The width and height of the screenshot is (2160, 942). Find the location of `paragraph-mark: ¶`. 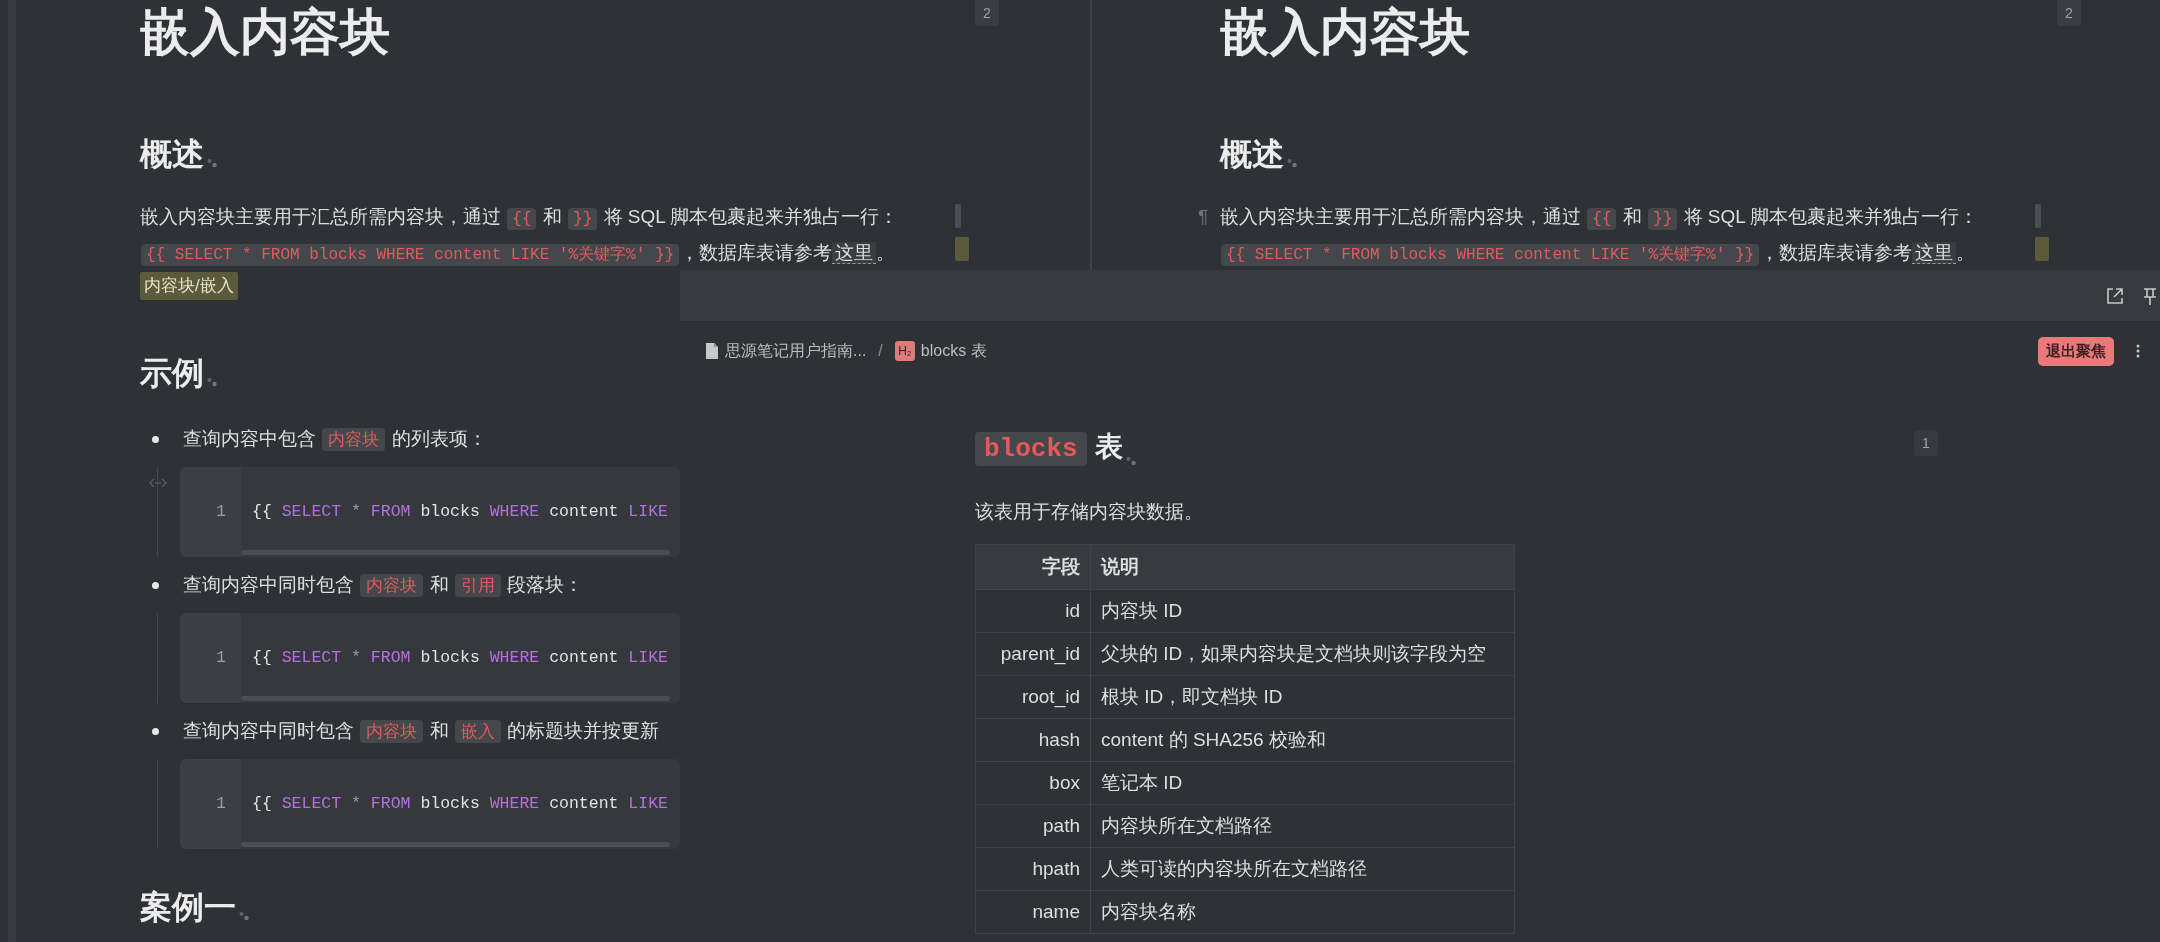

paragraph-mark: ¶ is located at coordinates (1203, 217).